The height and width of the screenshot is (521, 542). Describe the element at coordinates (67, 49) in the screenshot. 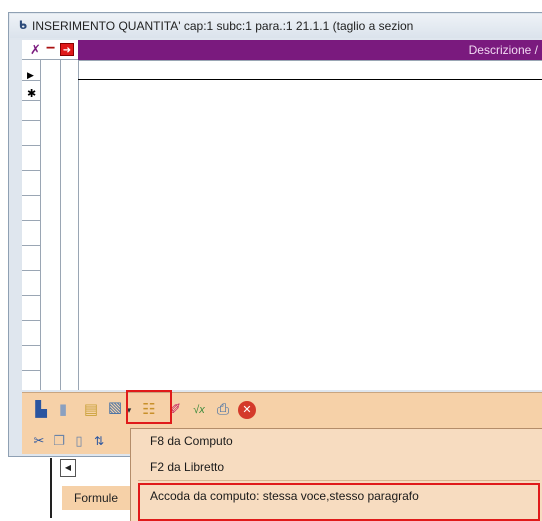

I see `insert-arrow-icon: ➜` at that location.